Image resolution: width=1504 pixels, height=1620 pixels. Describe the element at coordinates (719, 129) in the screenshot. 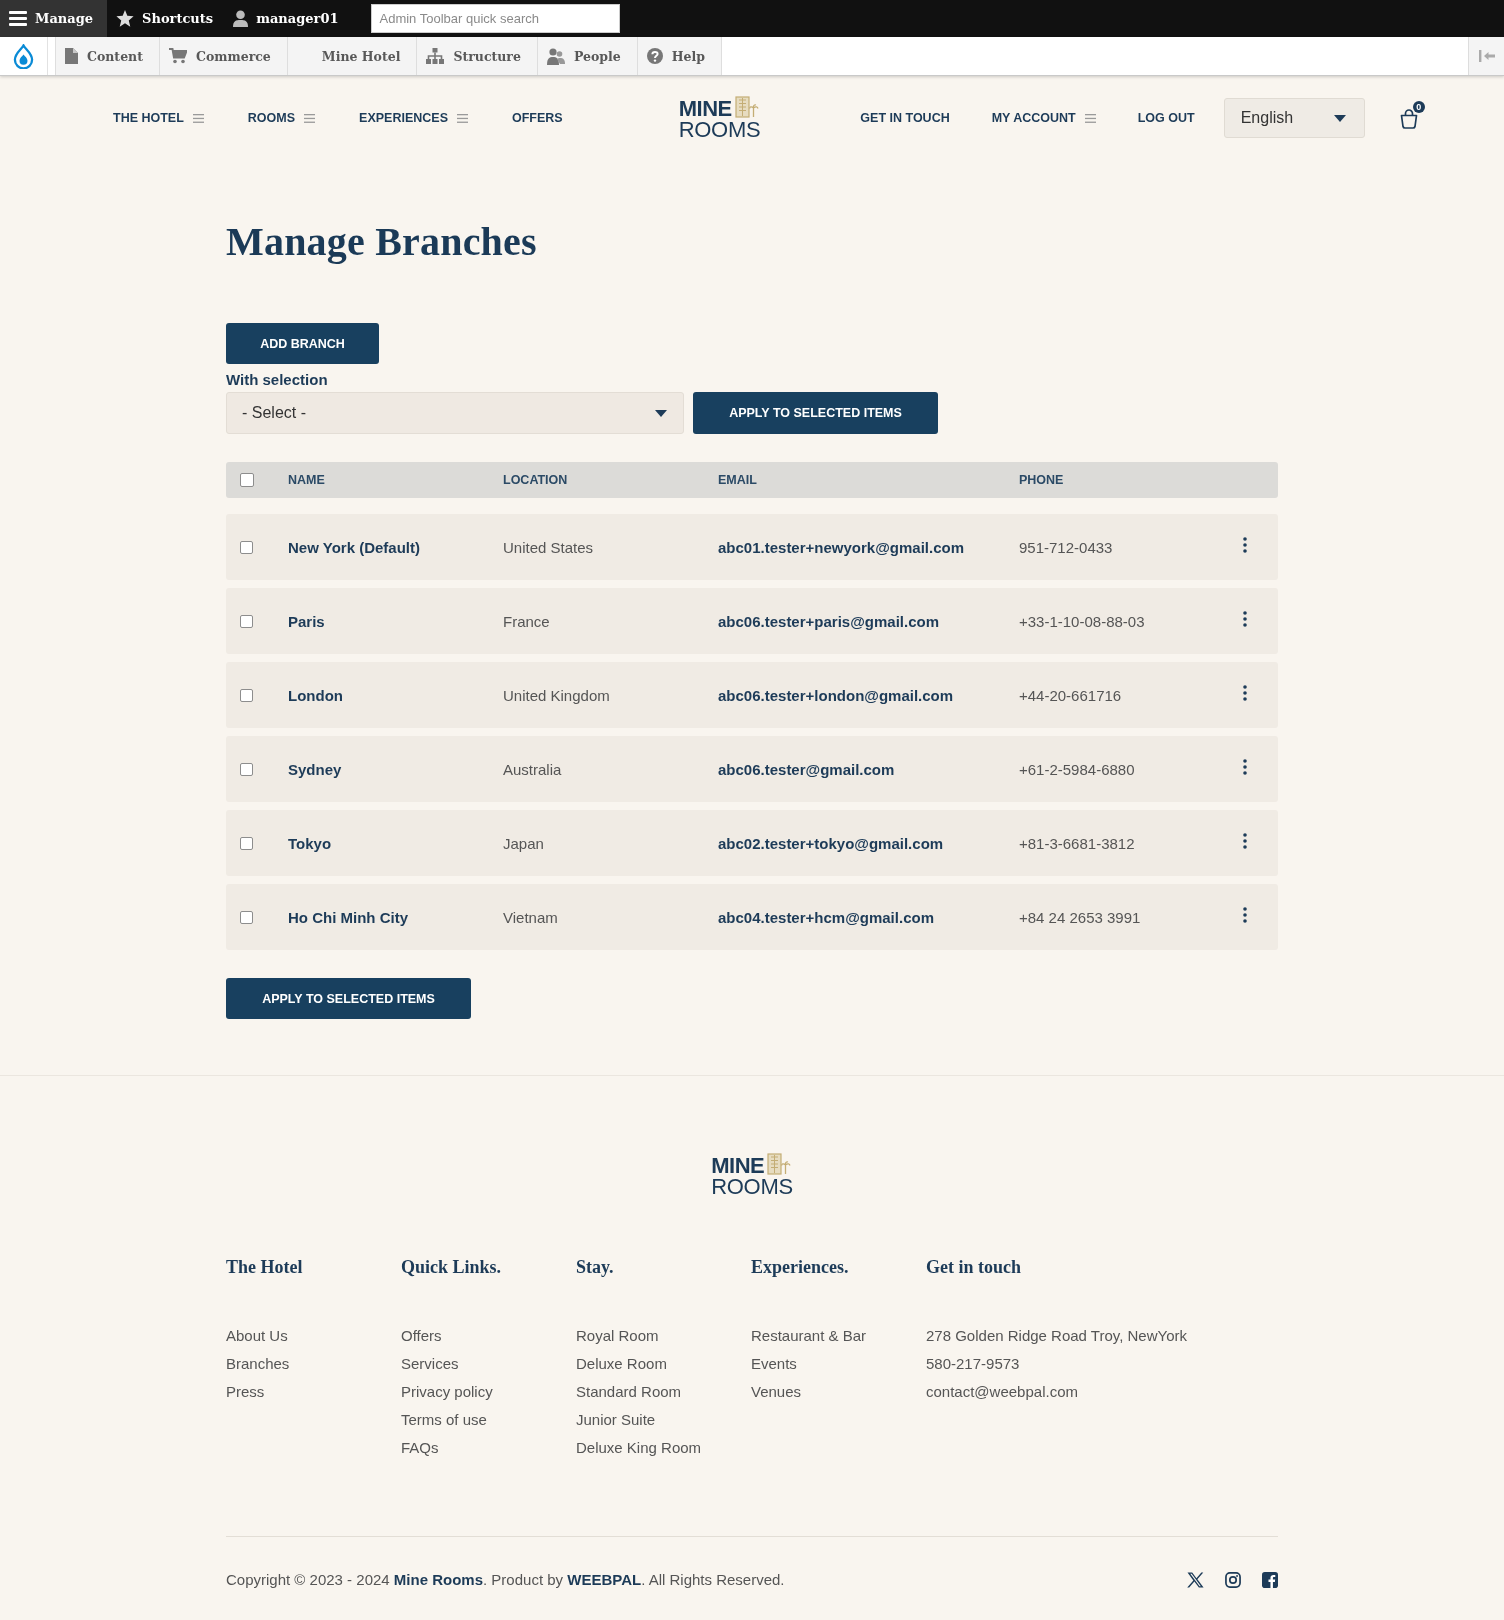

I see `logo-text: ROOMS` at that location.